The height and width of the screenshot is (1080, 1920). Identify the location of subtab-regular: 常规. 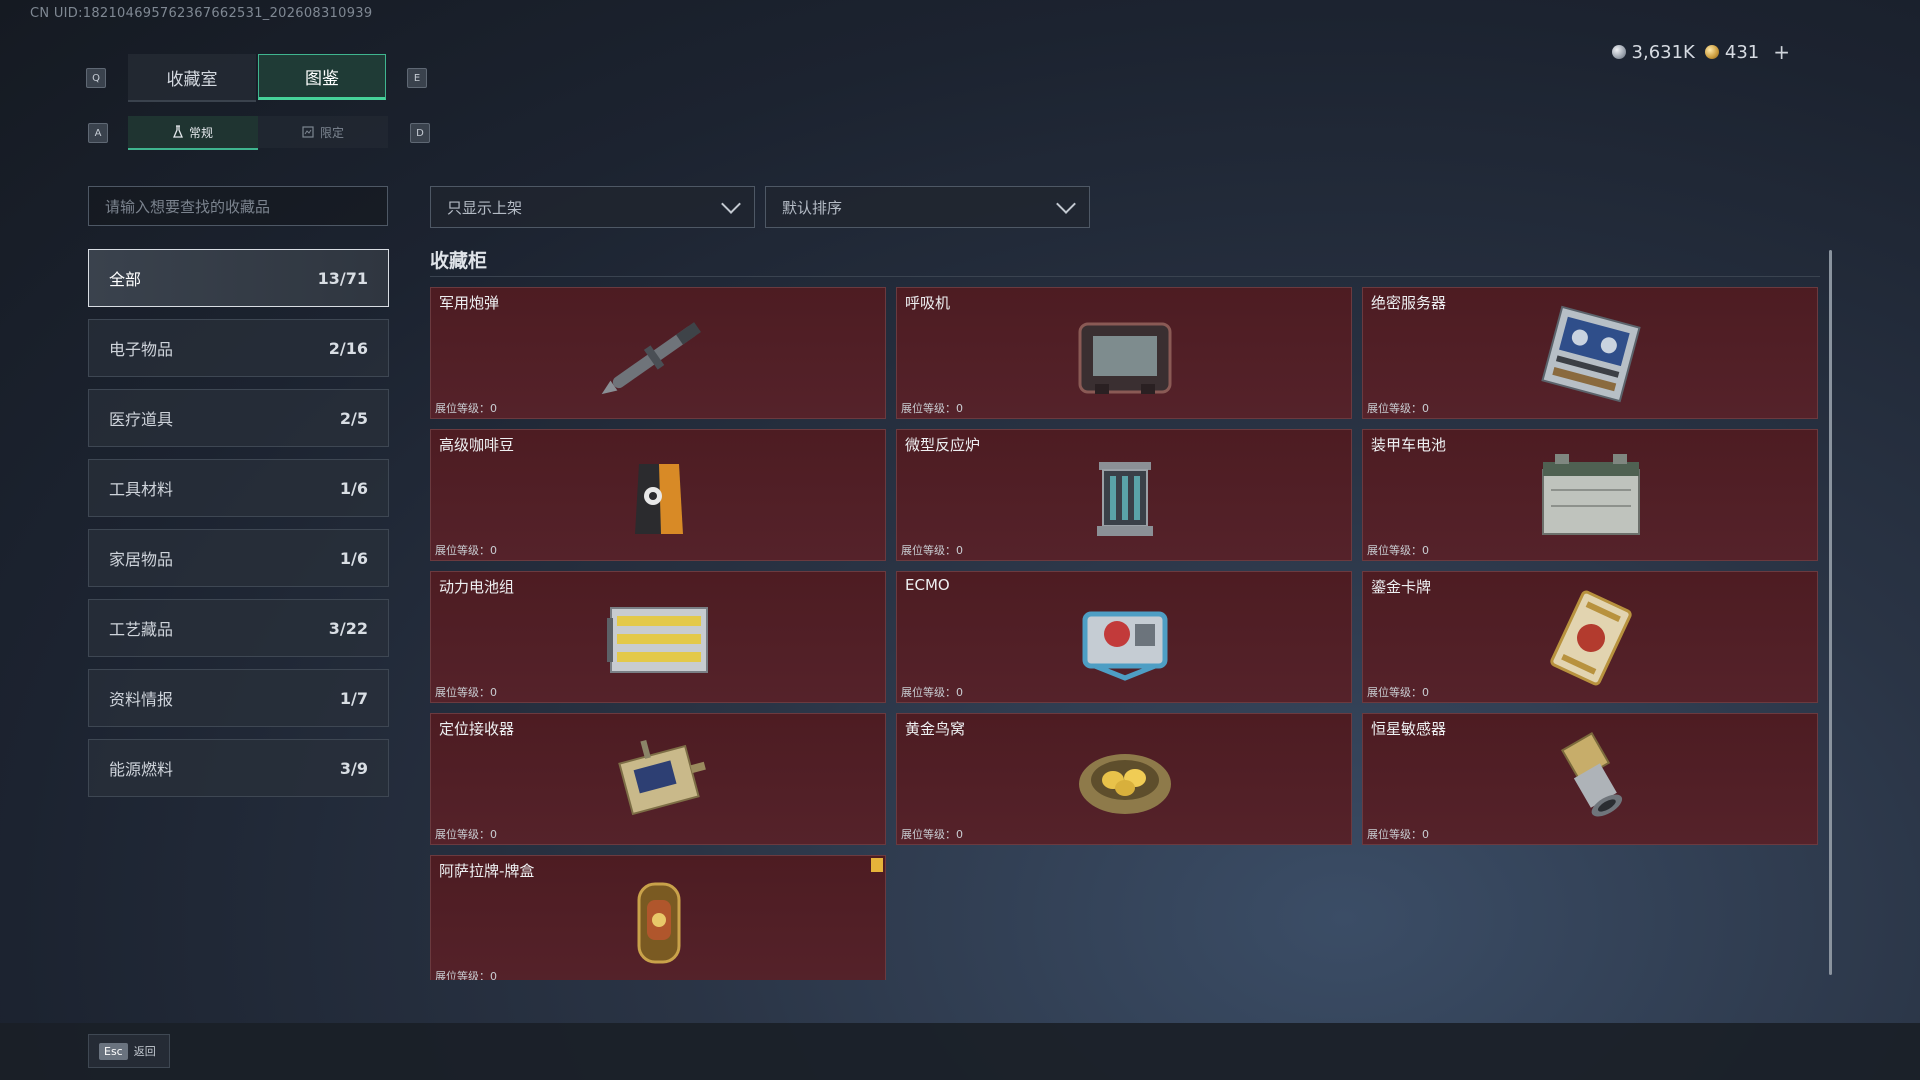
(193, 133).